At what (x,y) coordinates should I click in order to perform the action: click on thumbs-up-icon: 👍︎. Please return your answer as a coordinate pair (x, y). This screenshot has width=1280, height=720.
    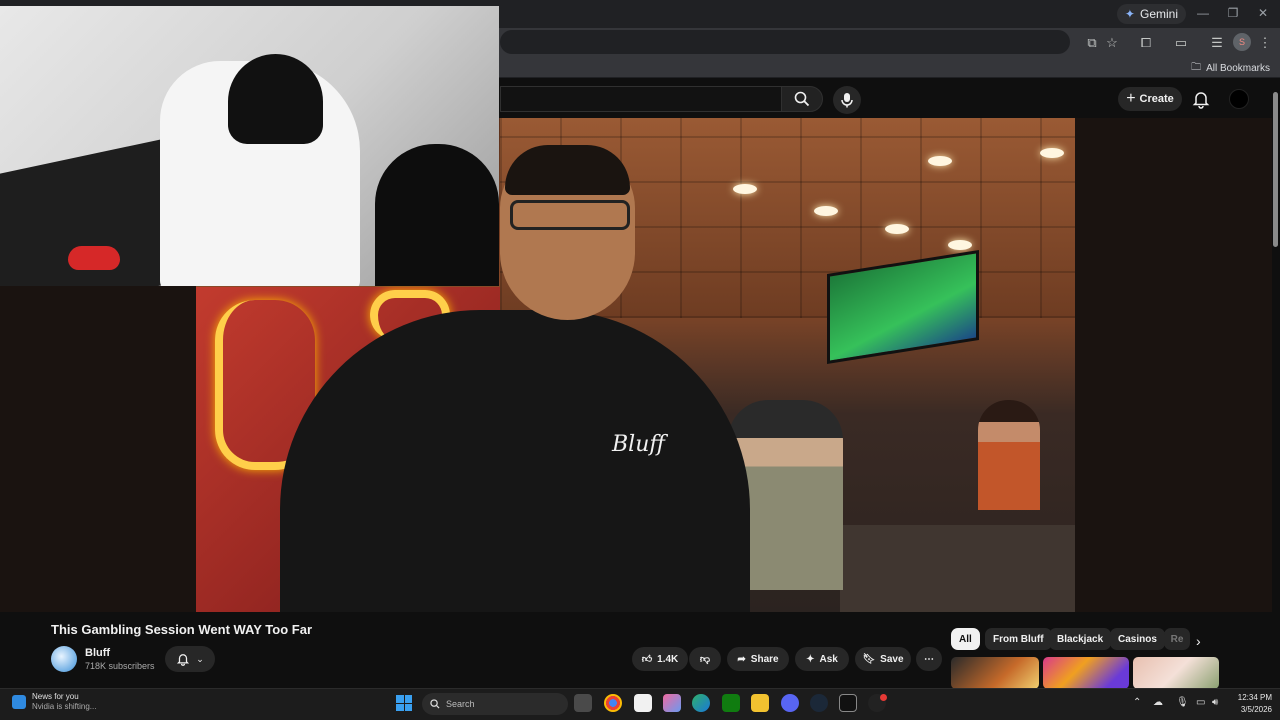
    Looking at the image, I should click on (647, 659).